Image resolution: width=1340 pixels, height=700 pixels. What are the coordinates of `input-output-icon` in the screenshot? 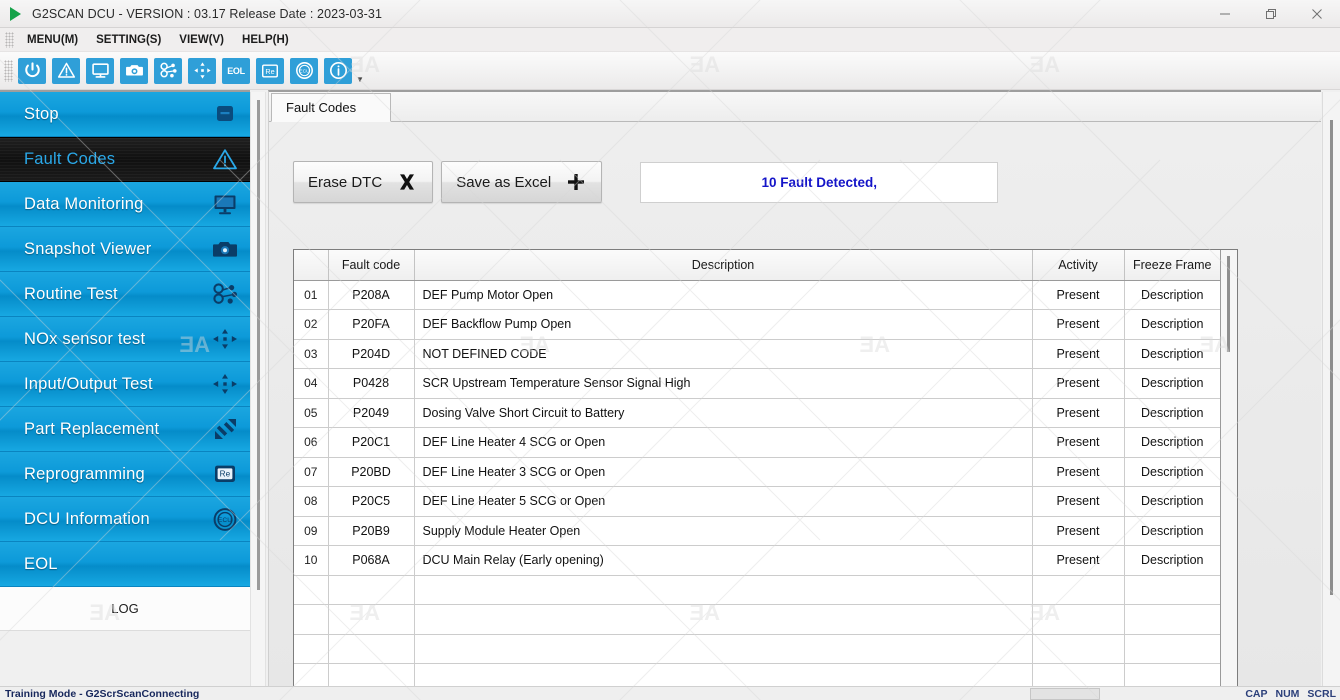 It's located at (202, 70).